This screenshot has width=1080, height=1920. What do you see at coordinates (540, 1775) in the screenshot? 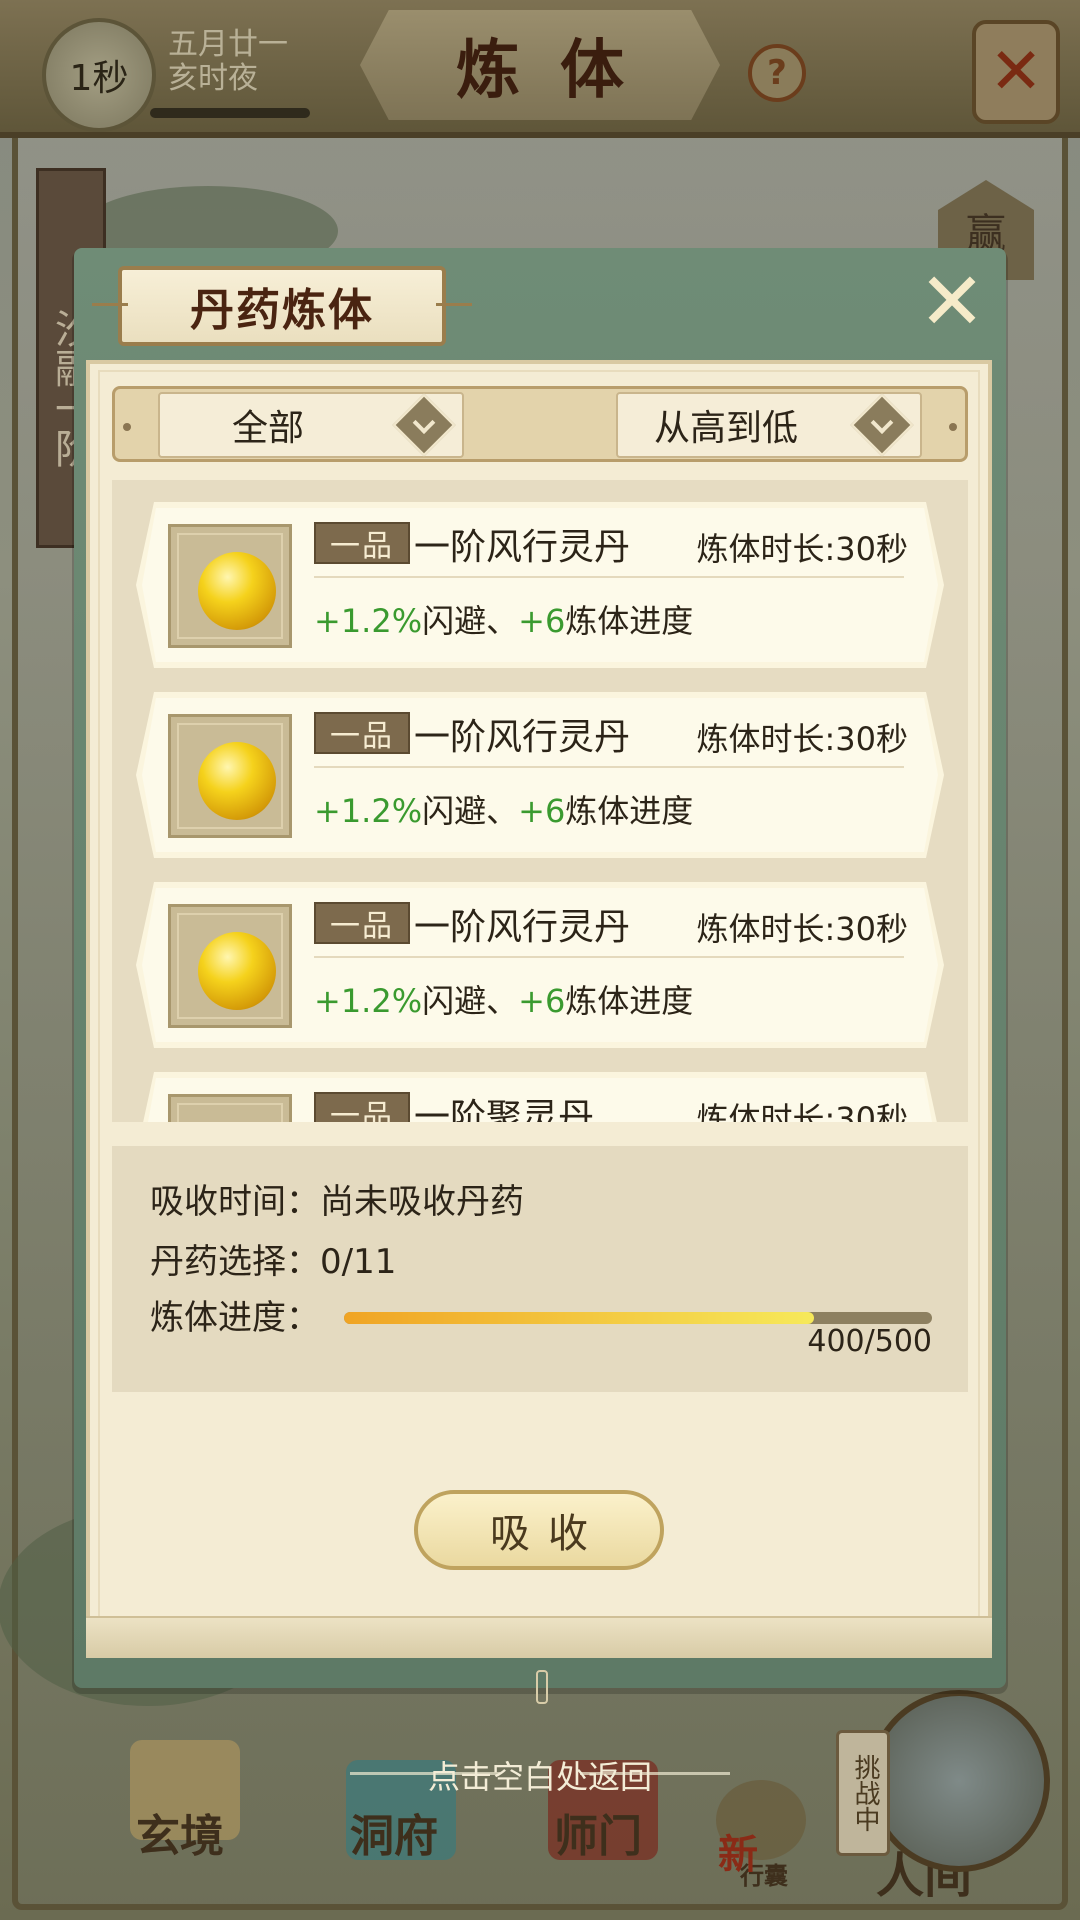
I see `return-hint: 点击空白处返回` at bounding box center [540, 1775].